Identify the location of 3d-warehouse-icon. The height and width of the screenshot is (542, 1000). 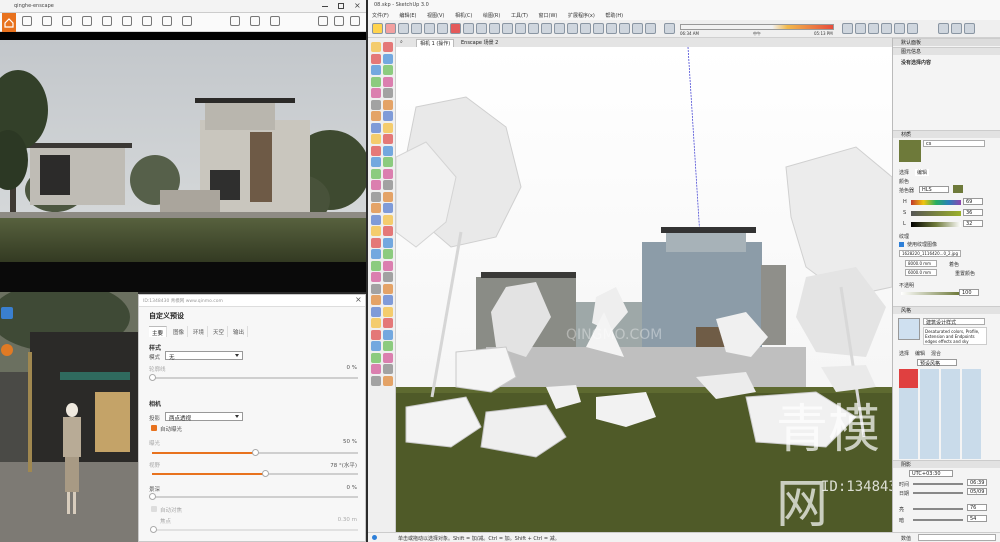
(956, 28).